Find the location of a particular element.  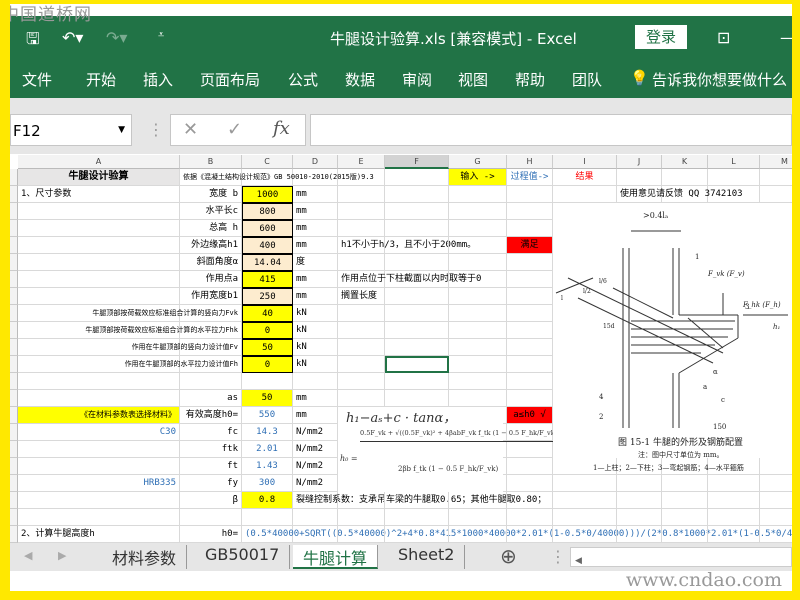

cell-A18 is located at coordinates (99, 466).